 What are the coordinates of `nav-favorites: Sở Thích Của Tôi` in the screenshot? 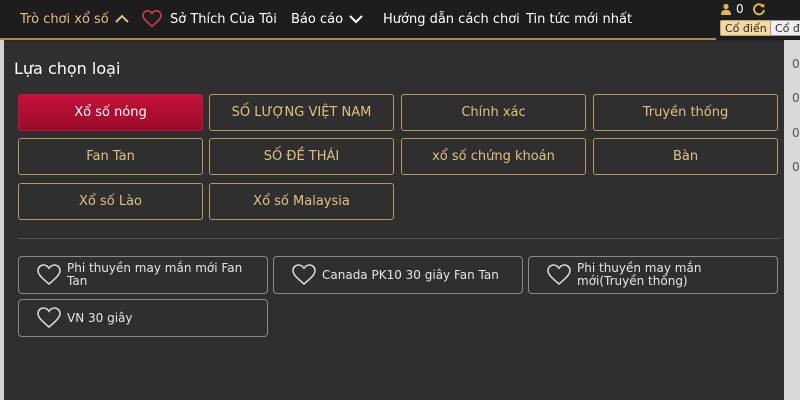 It's located at (209, 19).